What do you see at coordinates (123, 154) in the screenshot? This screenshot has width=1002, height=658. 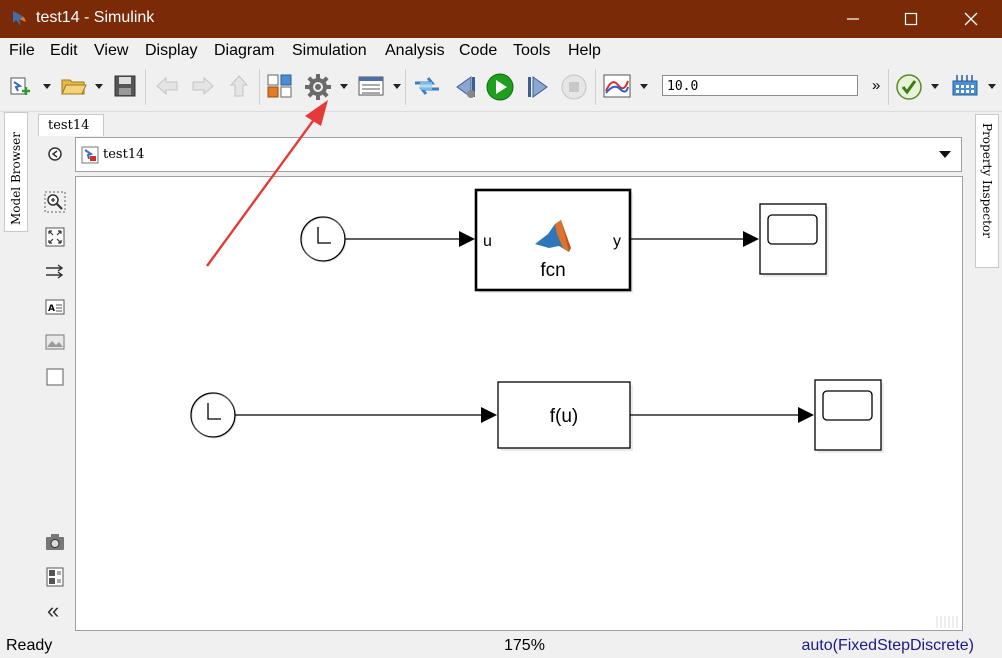 I see `breadcrumb-model: test14` at bounding box center [123, 154].